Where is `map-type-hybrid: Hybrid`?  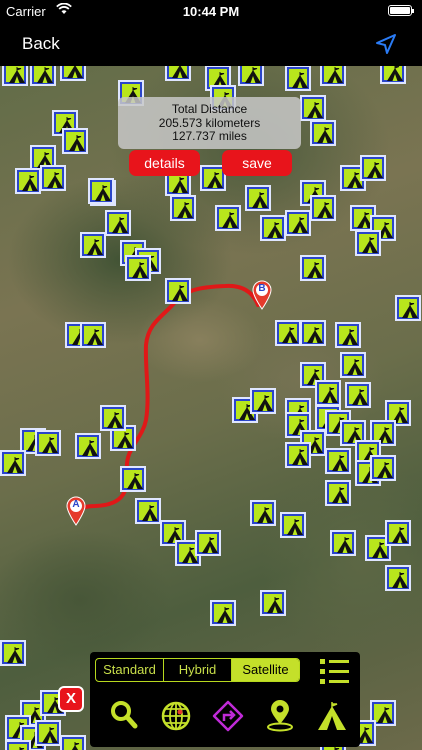
map-type-hybrid: Hybrid is located at coordinates (198, 670).